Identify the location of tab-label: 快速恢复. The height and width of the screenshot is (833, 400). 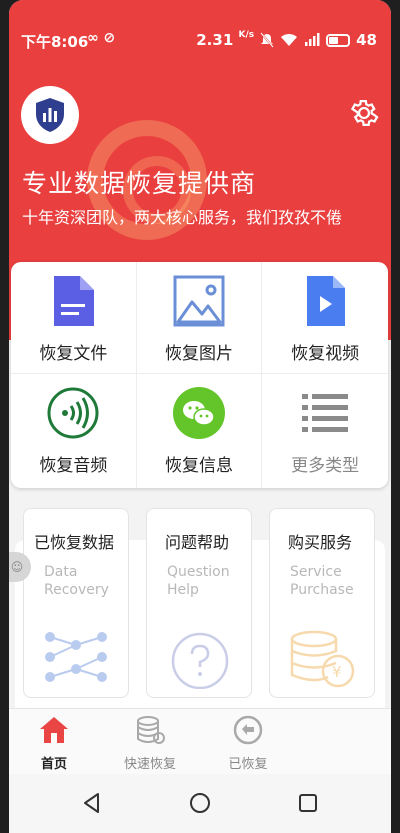
(149, 764).